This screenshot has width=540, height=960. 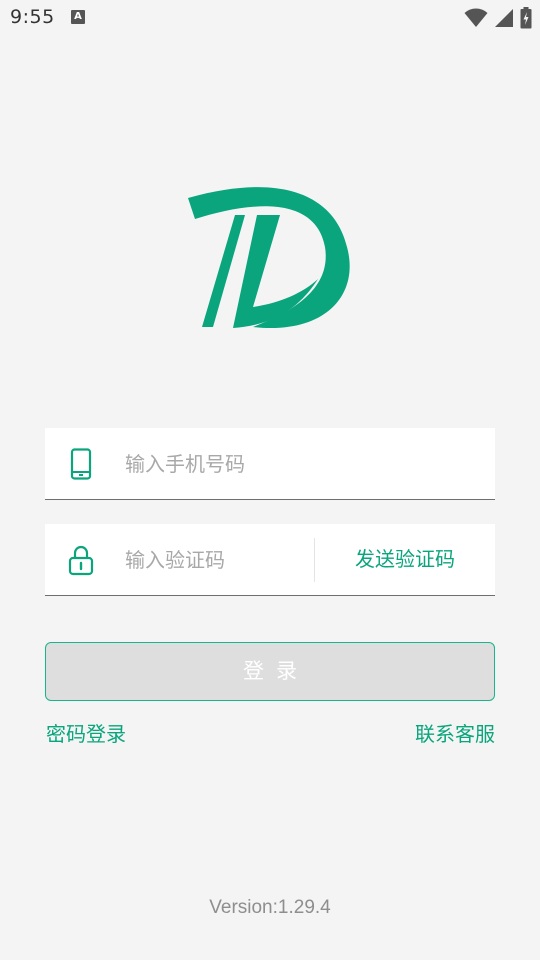 What do you see at coordinates (270, 907) in the screenshot?
I see `version-label: Version:1.29.4` at bounding box center [270, 907].